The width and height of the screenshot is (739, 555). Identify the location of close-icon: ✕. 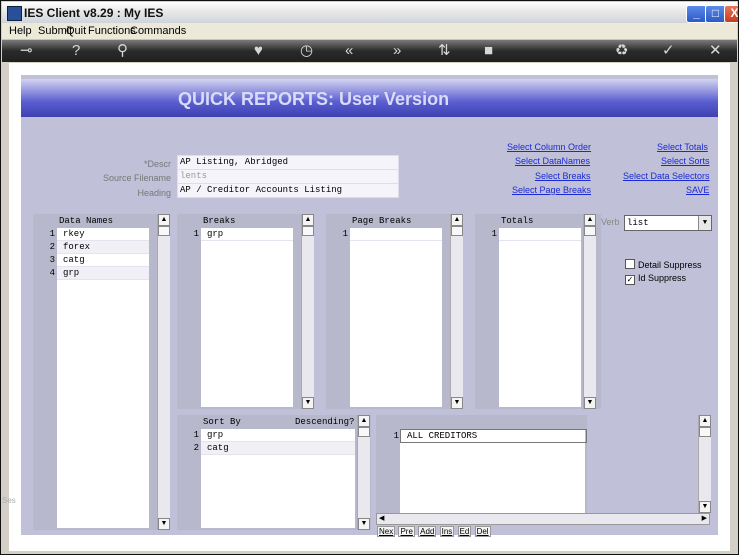
(715, 51).